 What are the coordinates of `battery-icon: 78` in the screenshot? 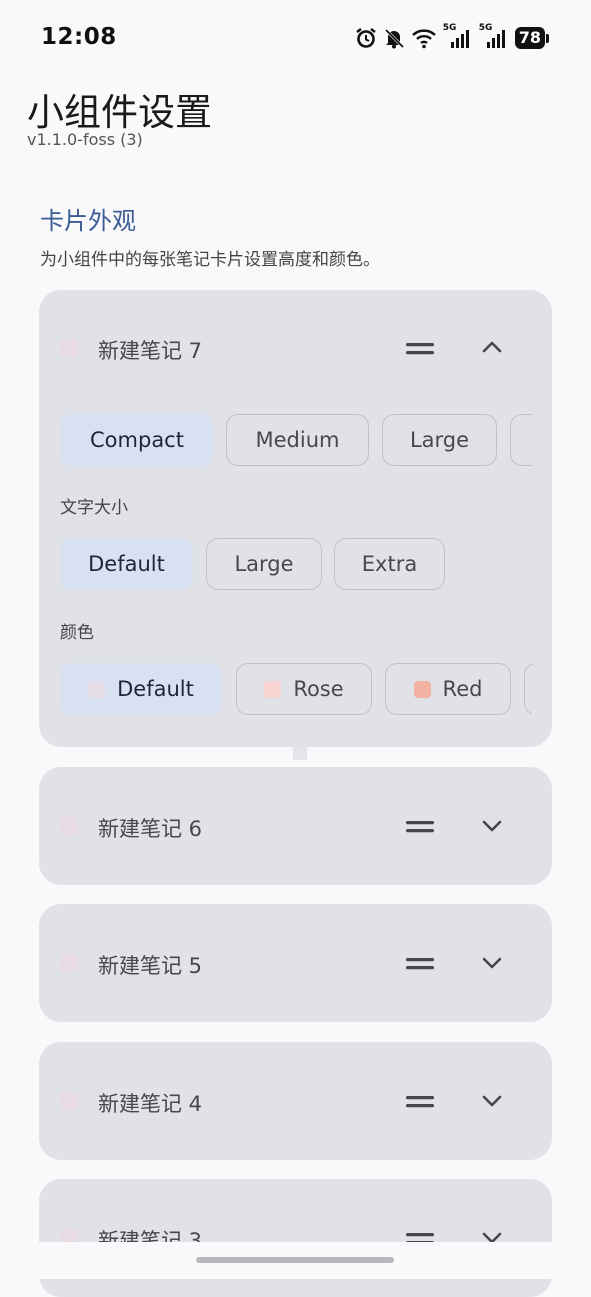 It's located at (531, 38).